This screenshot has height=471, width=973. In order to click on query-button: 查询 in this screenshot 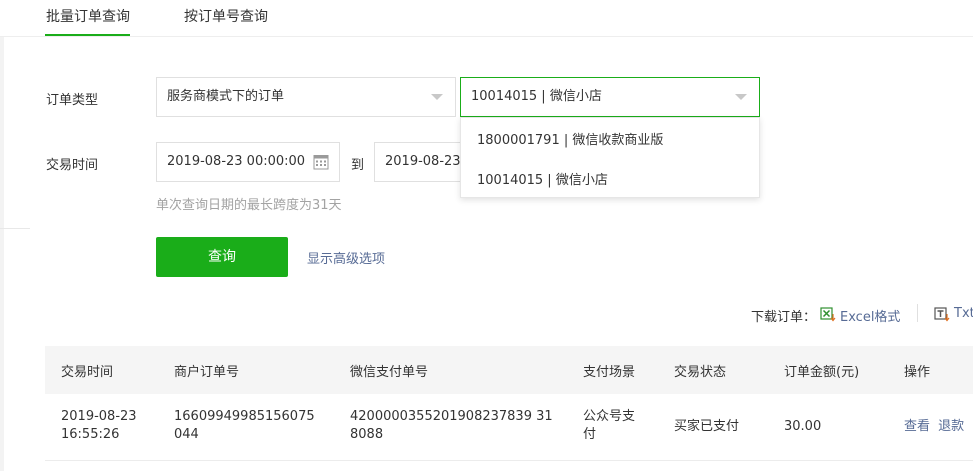, I will do `click(222, 257)`.